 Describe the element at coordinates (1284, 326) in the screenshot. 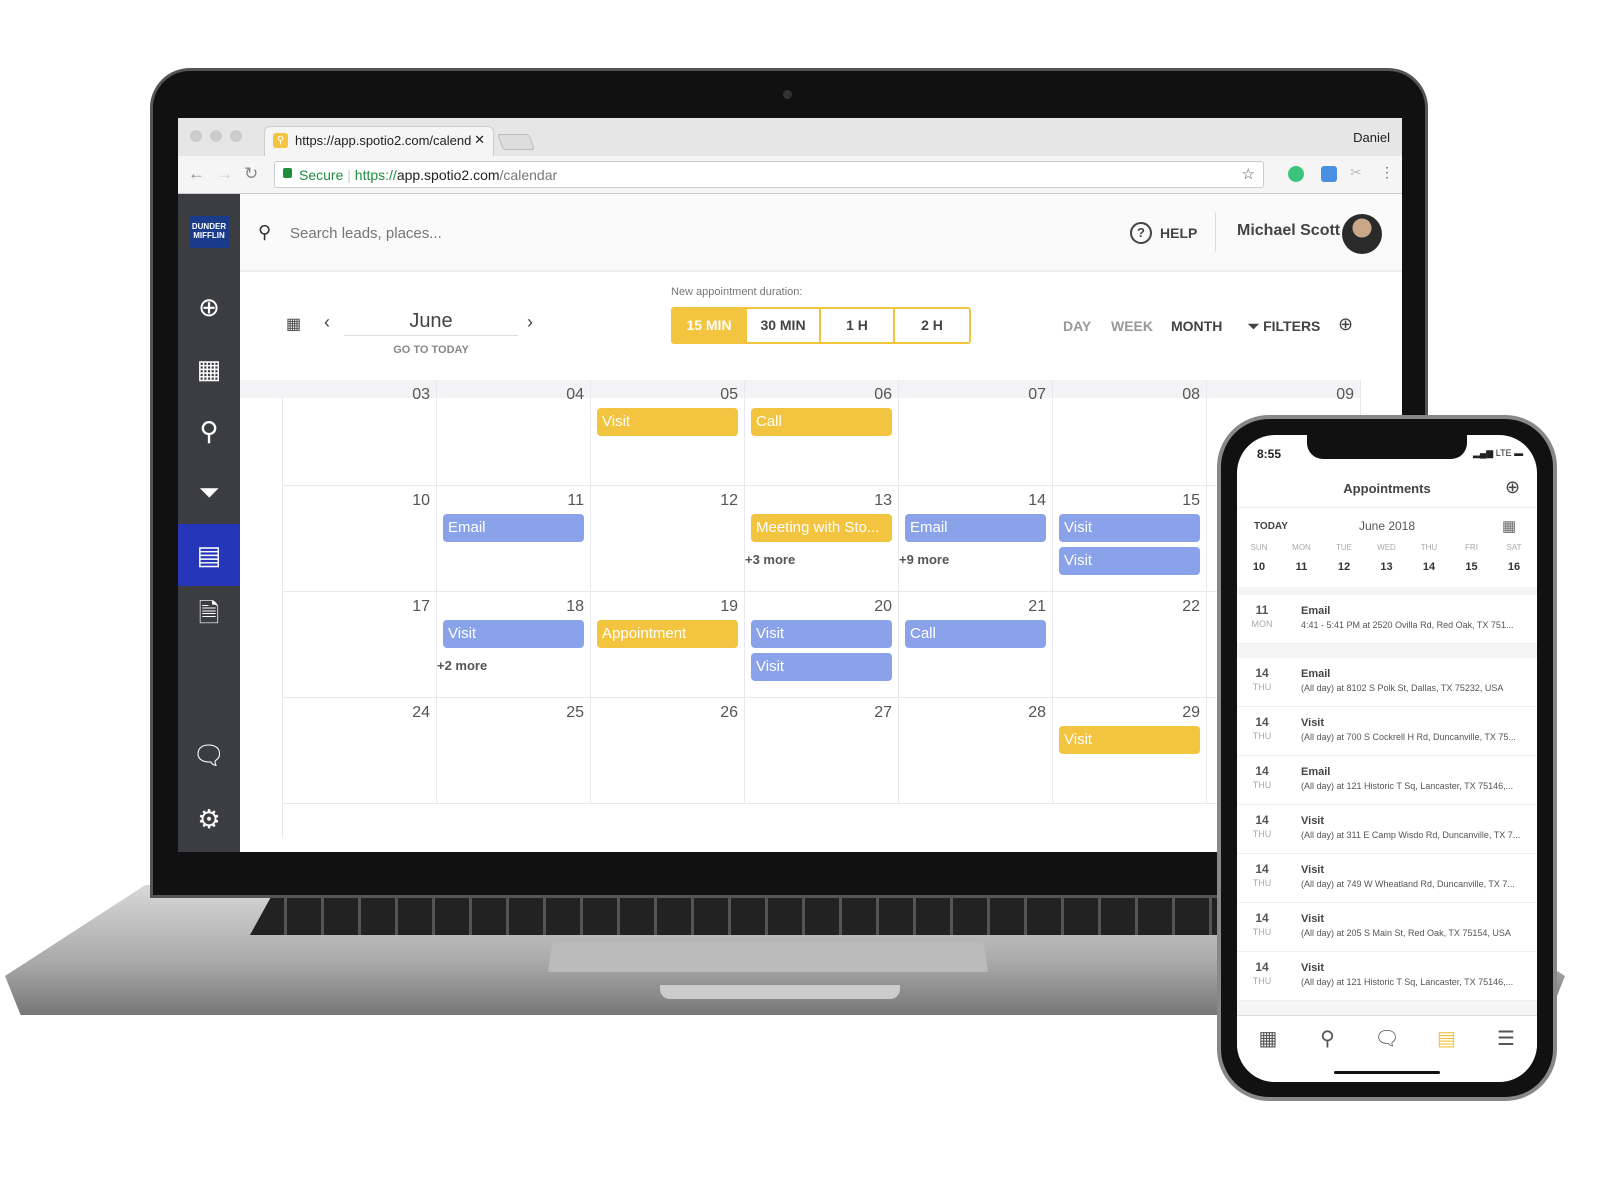

I see `filters-button: ⏷ FILTERS` at that location.